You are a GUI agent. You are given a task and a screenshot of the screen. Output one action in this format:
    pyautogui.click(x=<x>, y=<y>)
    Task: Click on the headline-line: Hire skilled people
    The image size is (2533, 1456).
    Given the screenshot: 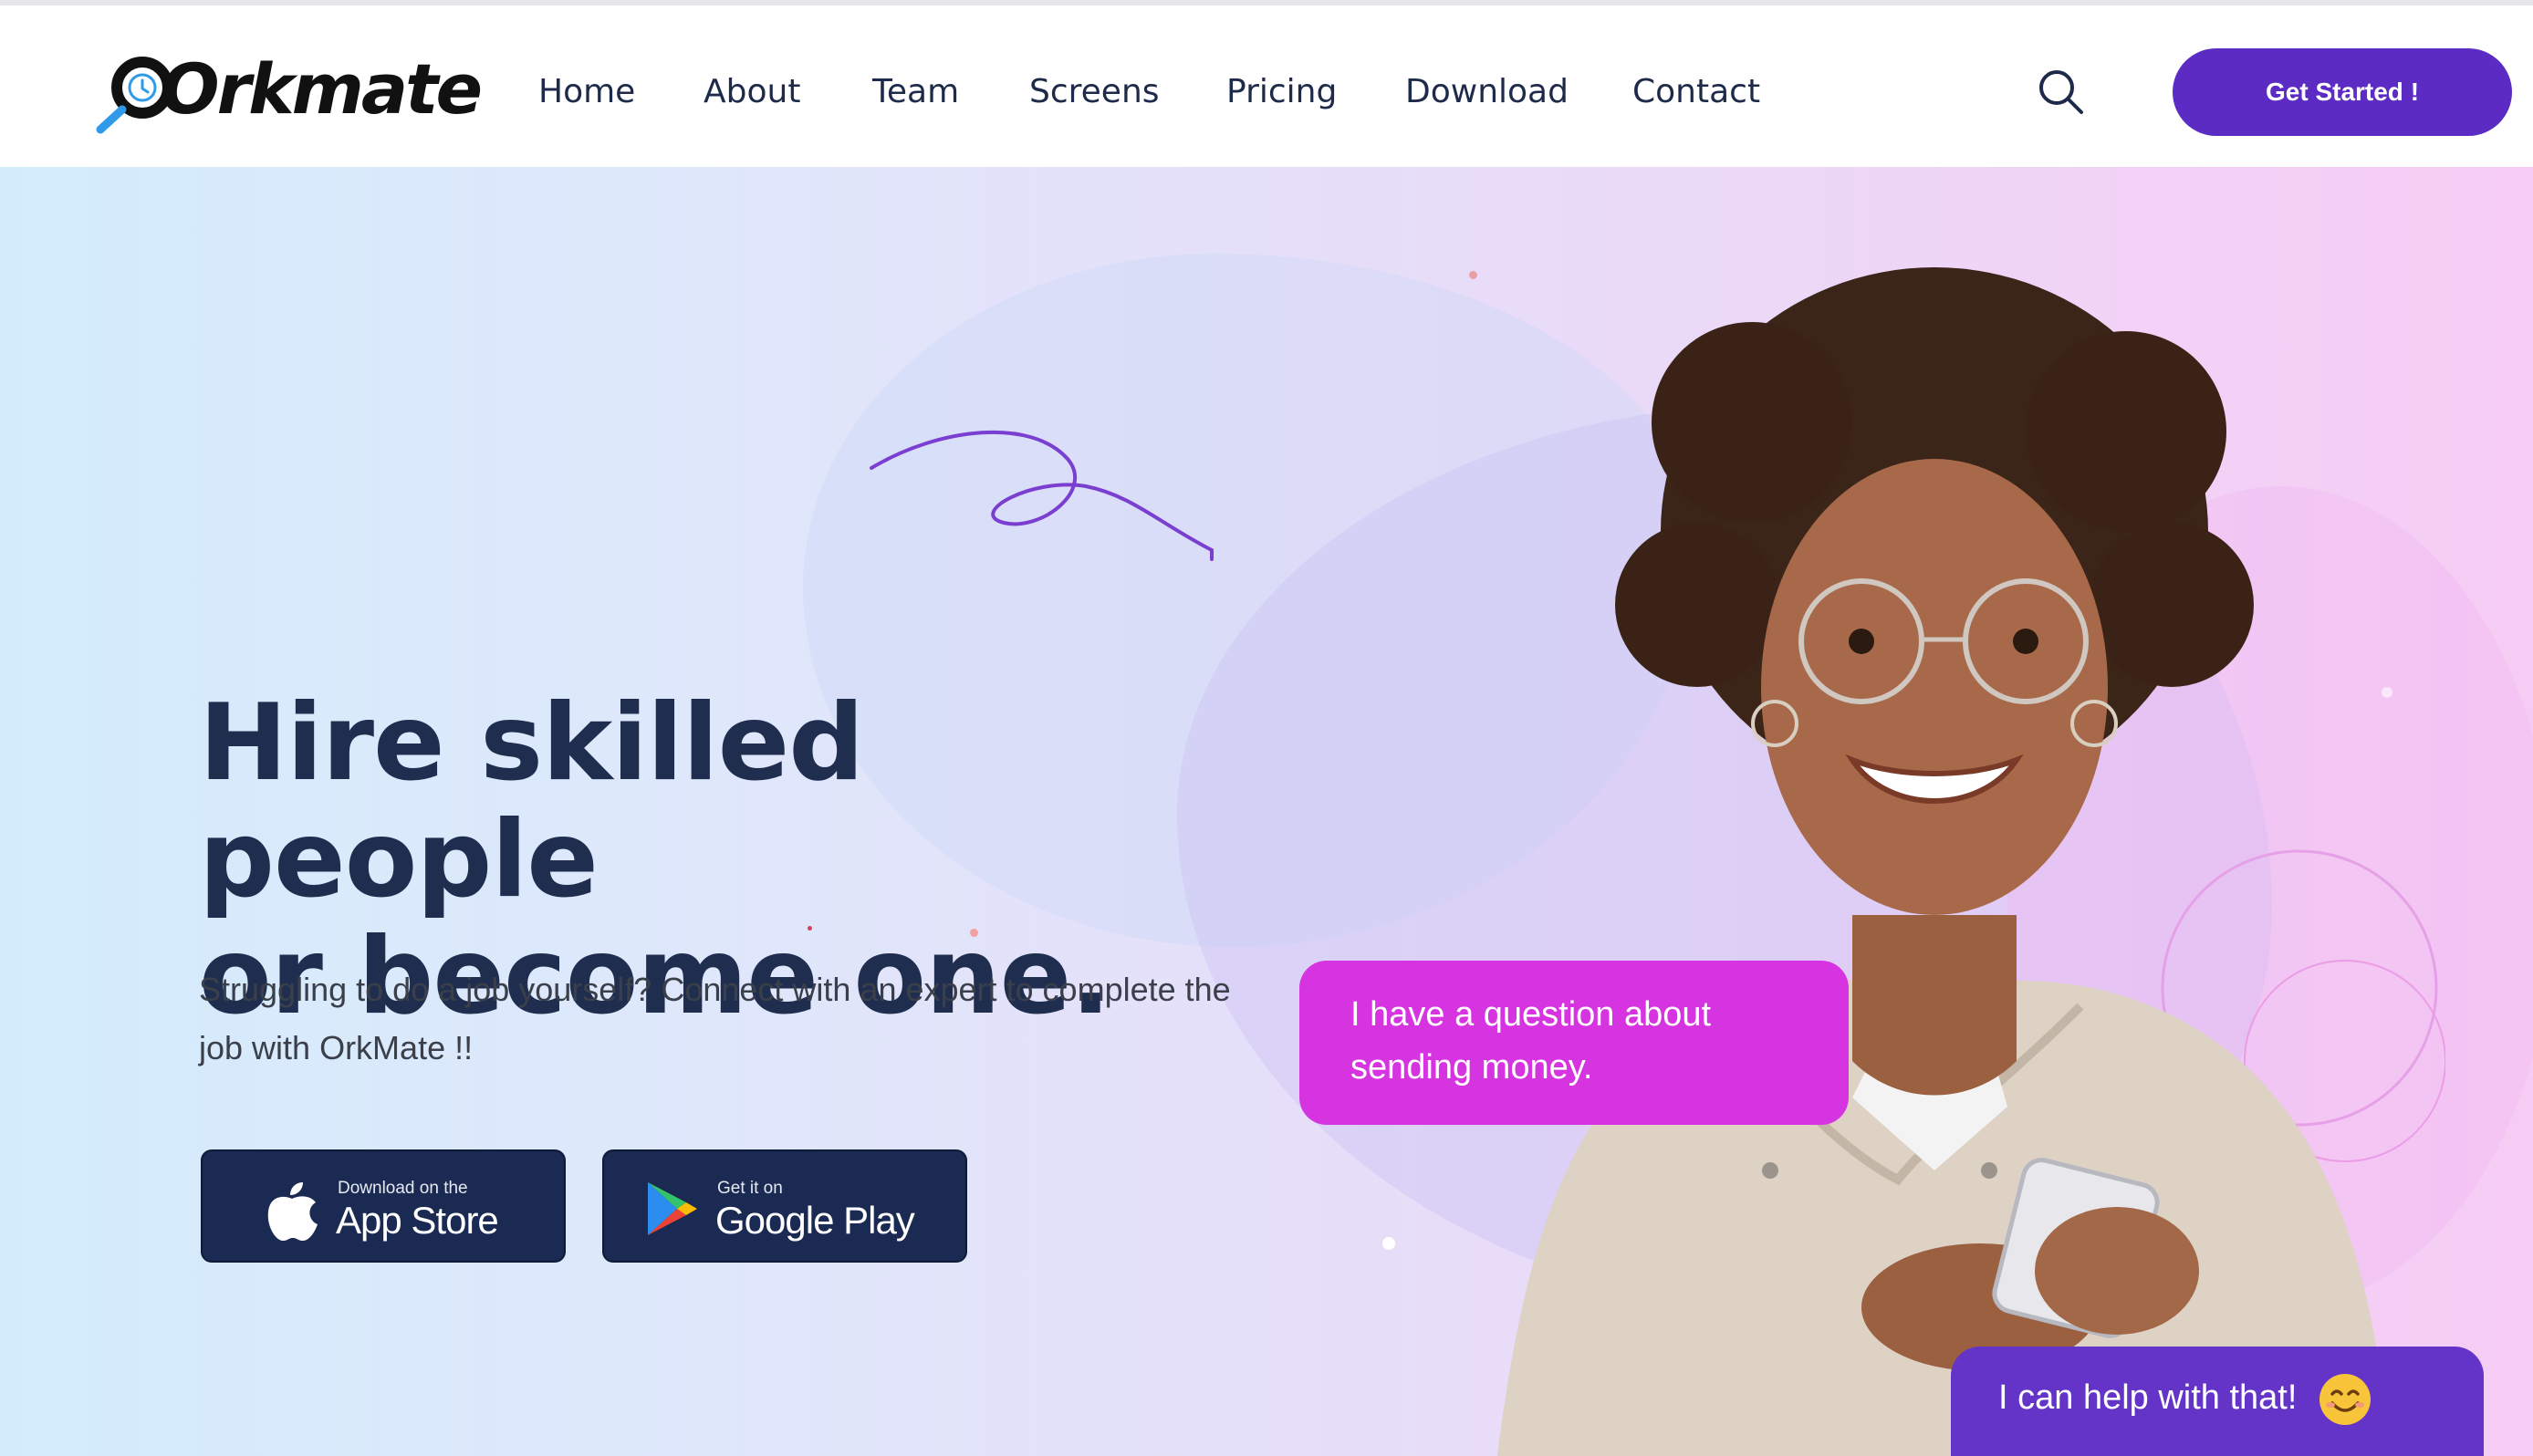 What is the action you would take?
    pyautogui.click(x=531, y=801)
    